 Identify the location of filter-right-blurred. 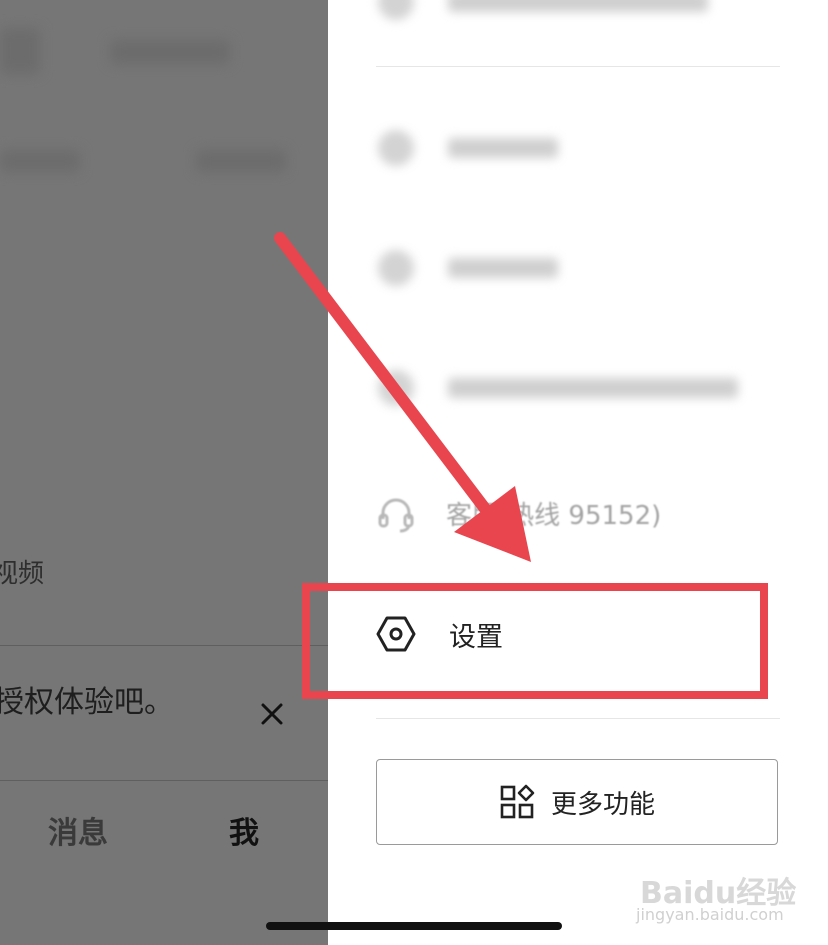
(241, 161).